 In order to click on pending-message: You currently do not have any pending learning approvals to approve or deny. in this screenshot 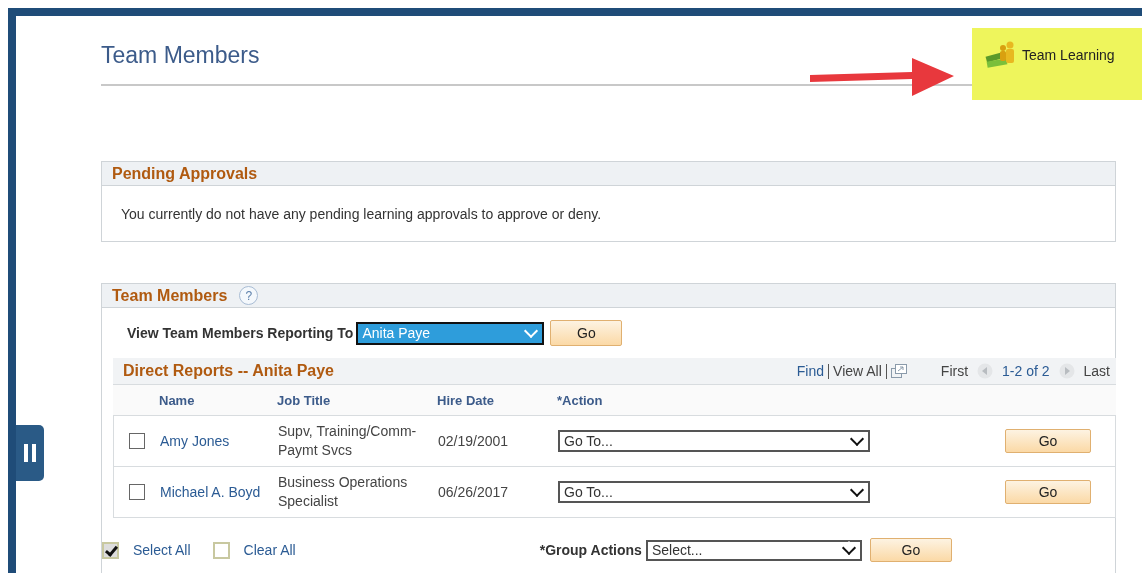, I will do `click(361, 213)`.